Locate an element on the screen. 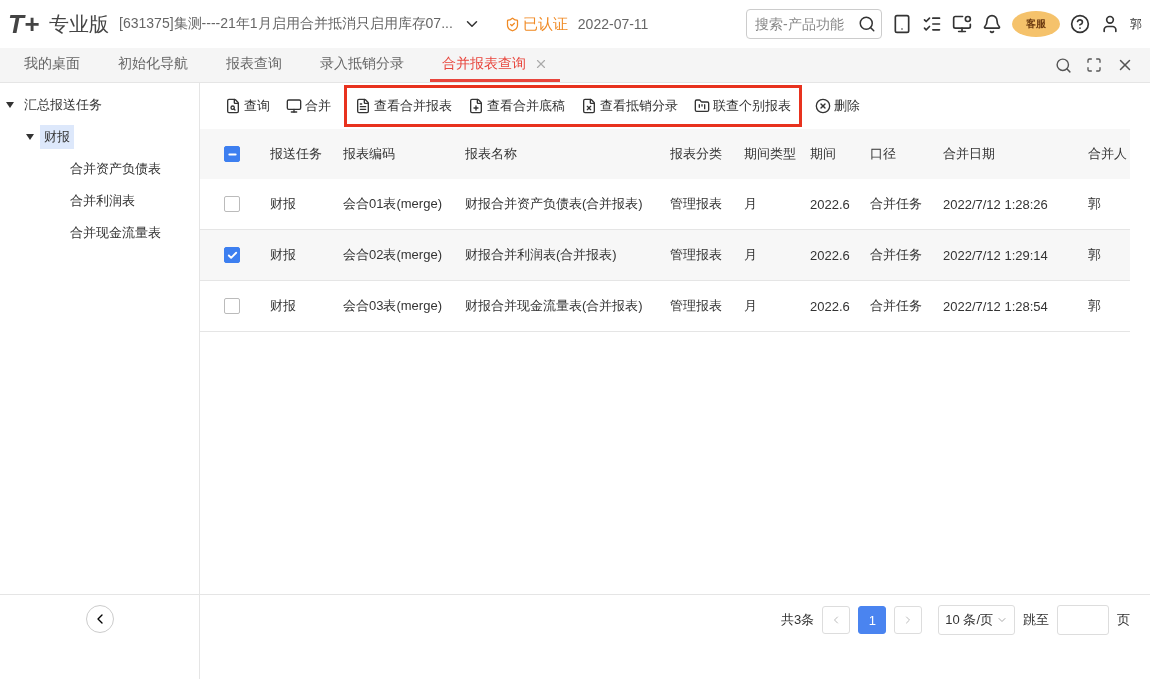  user-name: 郭 is located at coordinates (1136, 24).